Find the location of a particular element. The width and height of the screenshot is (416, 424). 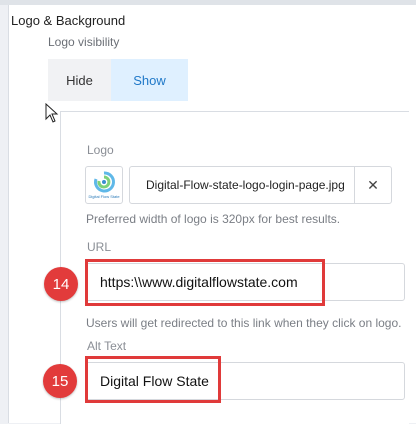

clear-logo-button: ✕ is located at coordinates (373, 185).